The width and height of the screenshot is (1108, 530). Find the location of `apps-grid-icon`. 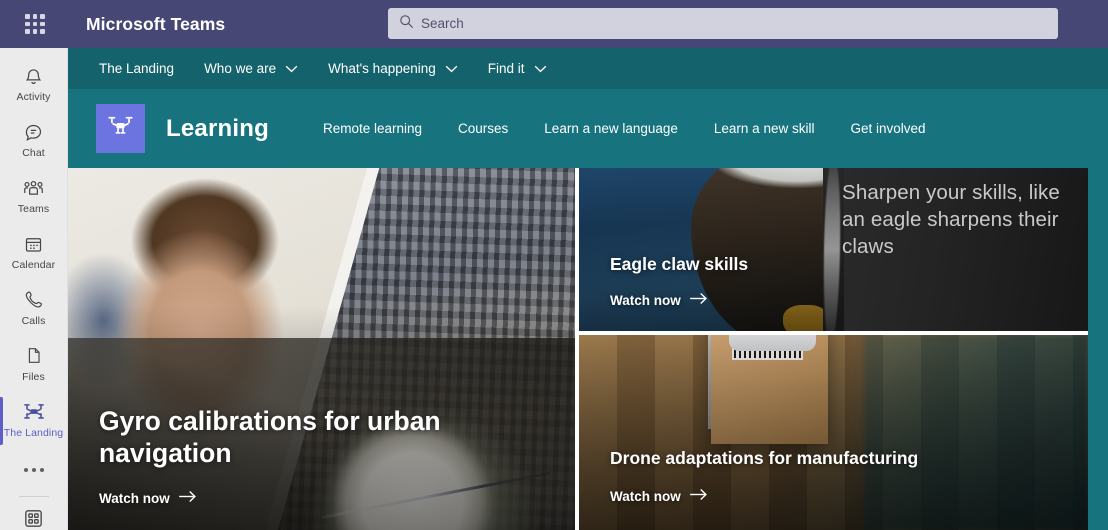

apps-grid-icon is located at coordinates (33, 518).